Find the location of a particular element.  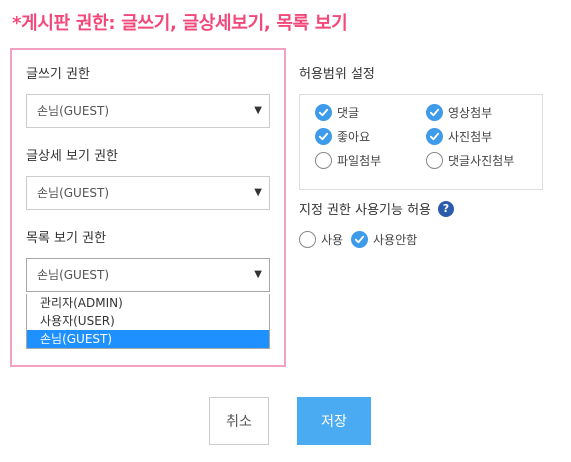

list-permission-dropdown: 관리자(ADMIN) 사용자(USER) 손님(GUEST) is located at coordinates (148, 321).